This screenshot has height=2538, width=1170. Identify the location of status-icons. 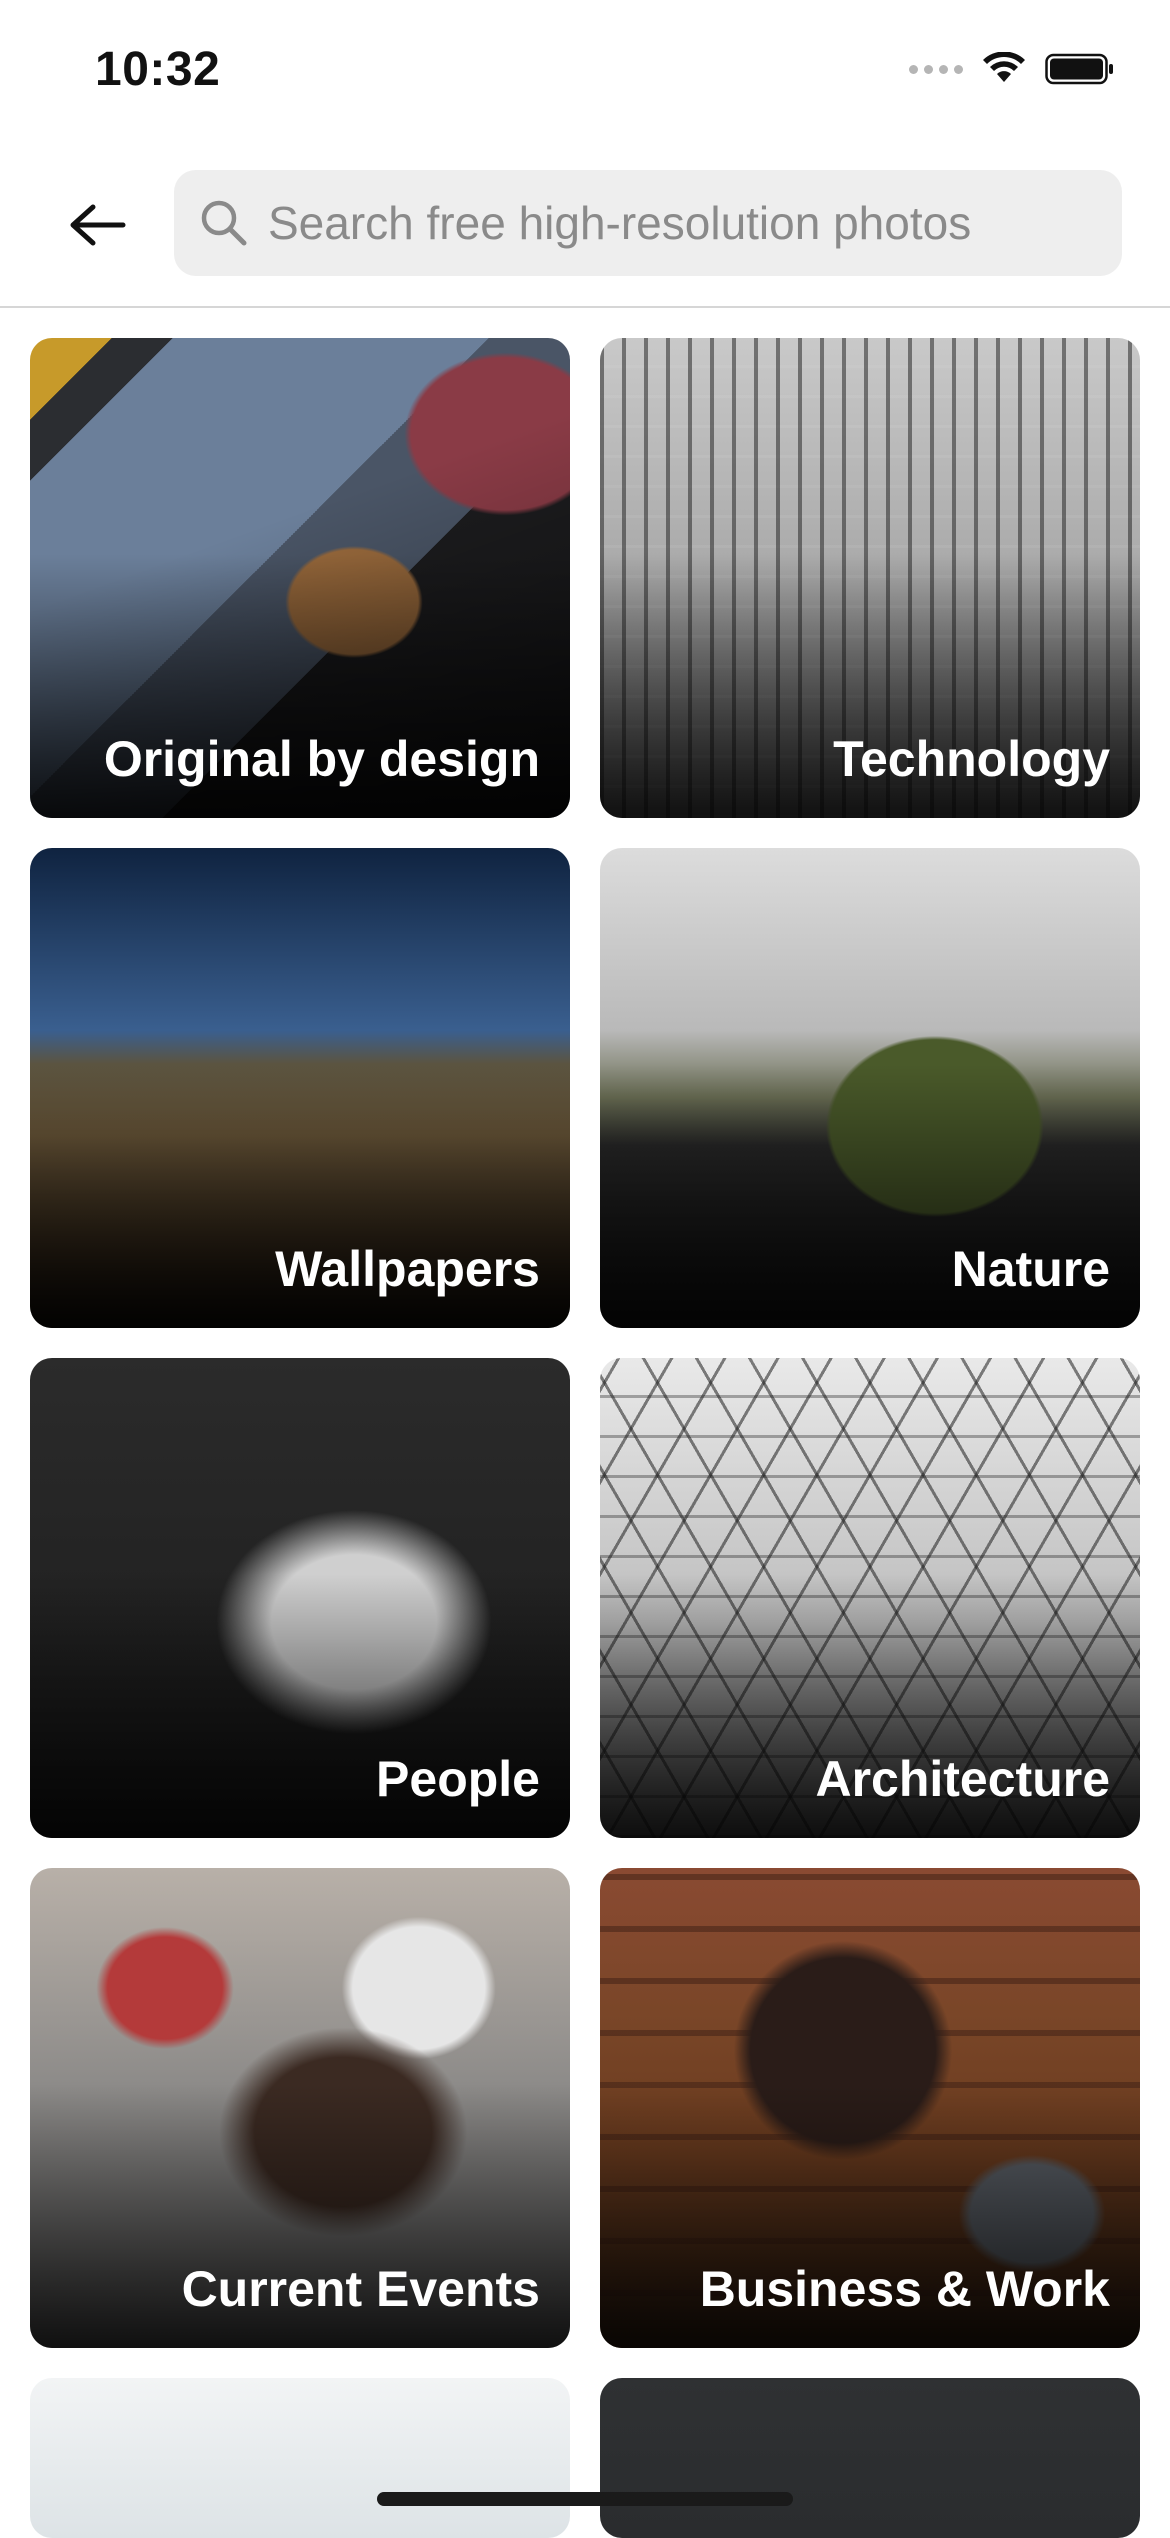
(1012, 69).